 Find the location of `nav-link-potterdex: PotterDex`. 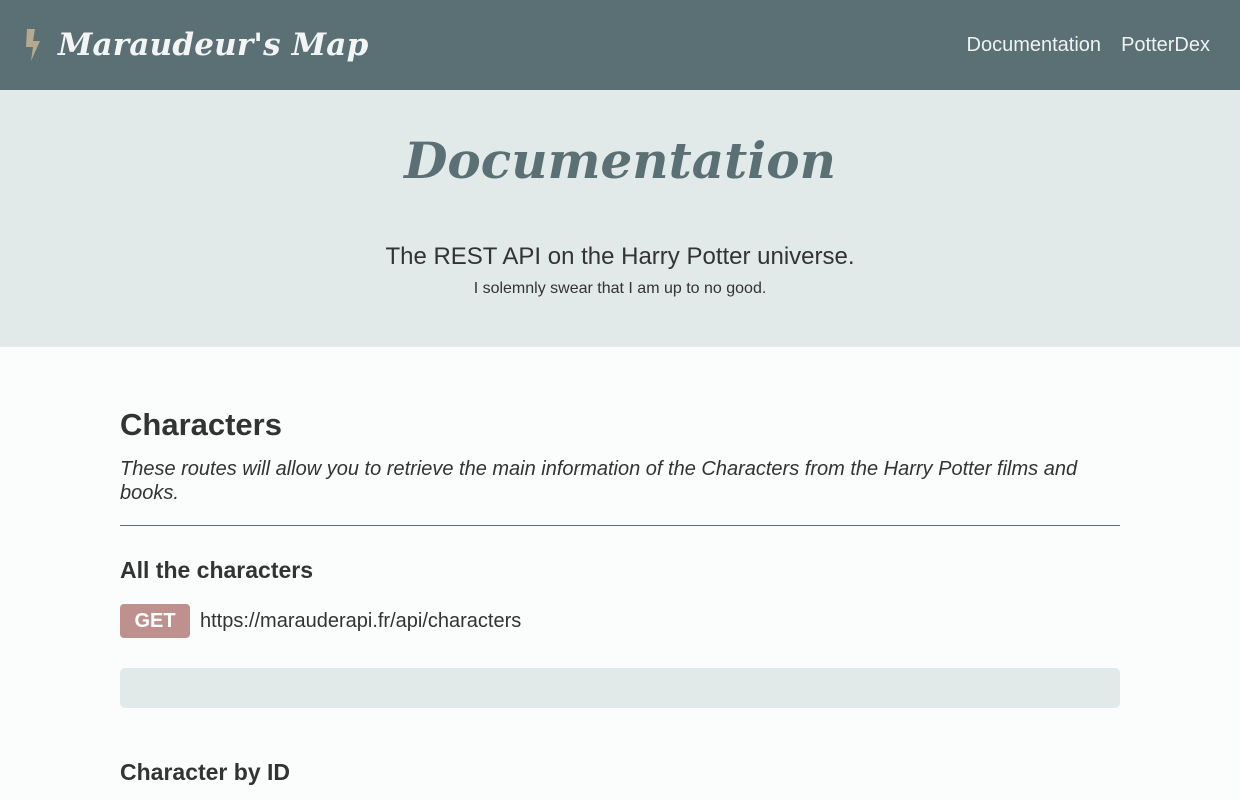

nav-link-potterdex: PotterDex is located at coordinates (1165, 45).